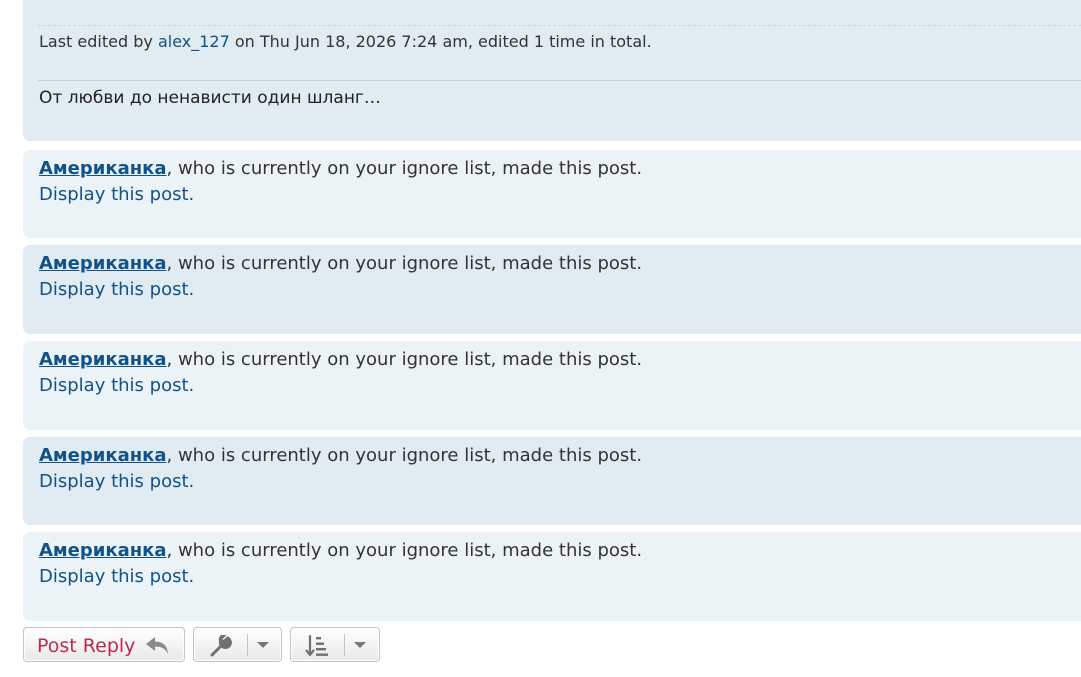 The image size is (1081, 677). I want to click on post-separator, so click(559, 25).